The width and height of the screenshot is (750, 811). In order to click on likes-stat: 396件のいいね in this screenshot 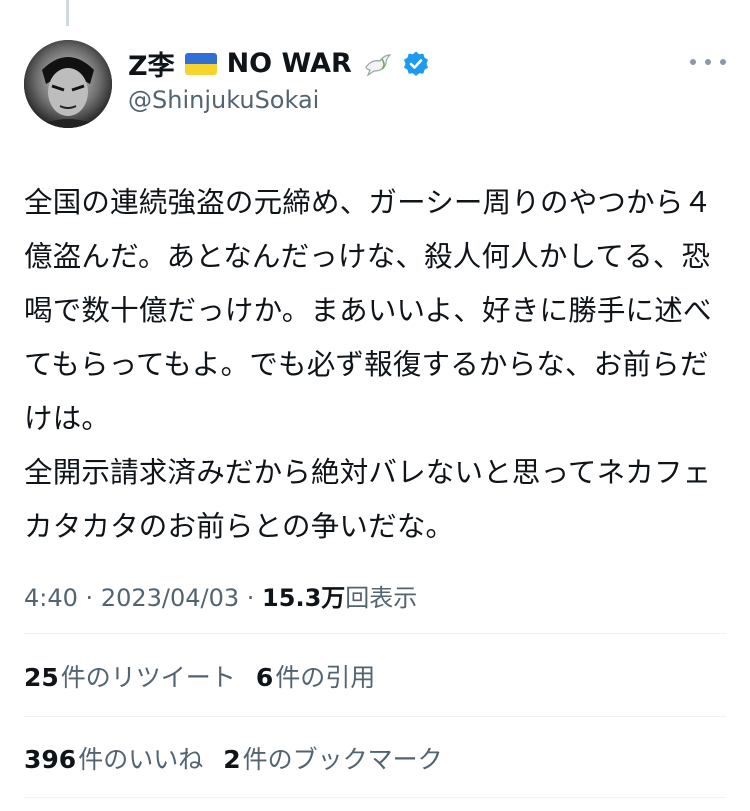, I will do `click(113, 758)`.